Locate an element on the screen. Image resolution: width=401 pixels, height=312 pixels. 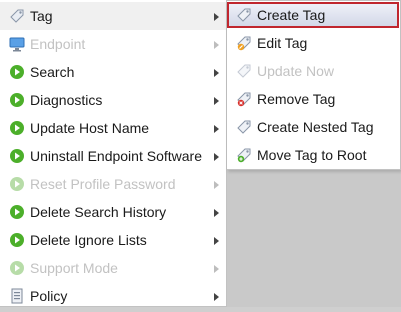
tag-move-icon is located at coordinates (244, 155).